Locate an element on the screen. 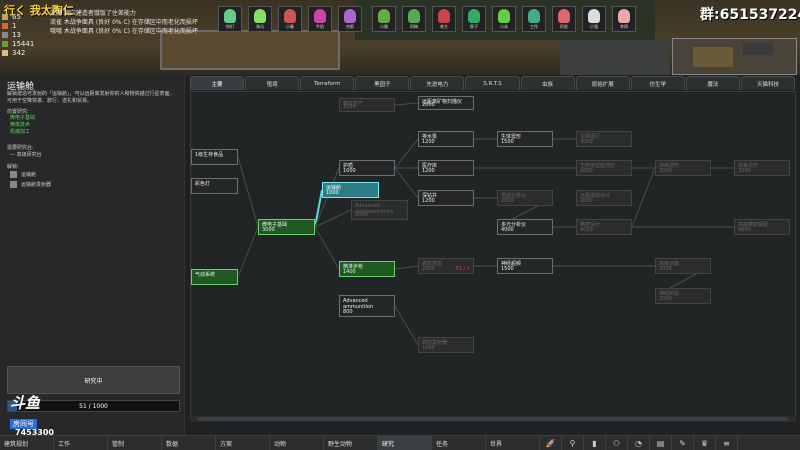  research-tab: 原始扩展 is located at coordinates (602, 83).